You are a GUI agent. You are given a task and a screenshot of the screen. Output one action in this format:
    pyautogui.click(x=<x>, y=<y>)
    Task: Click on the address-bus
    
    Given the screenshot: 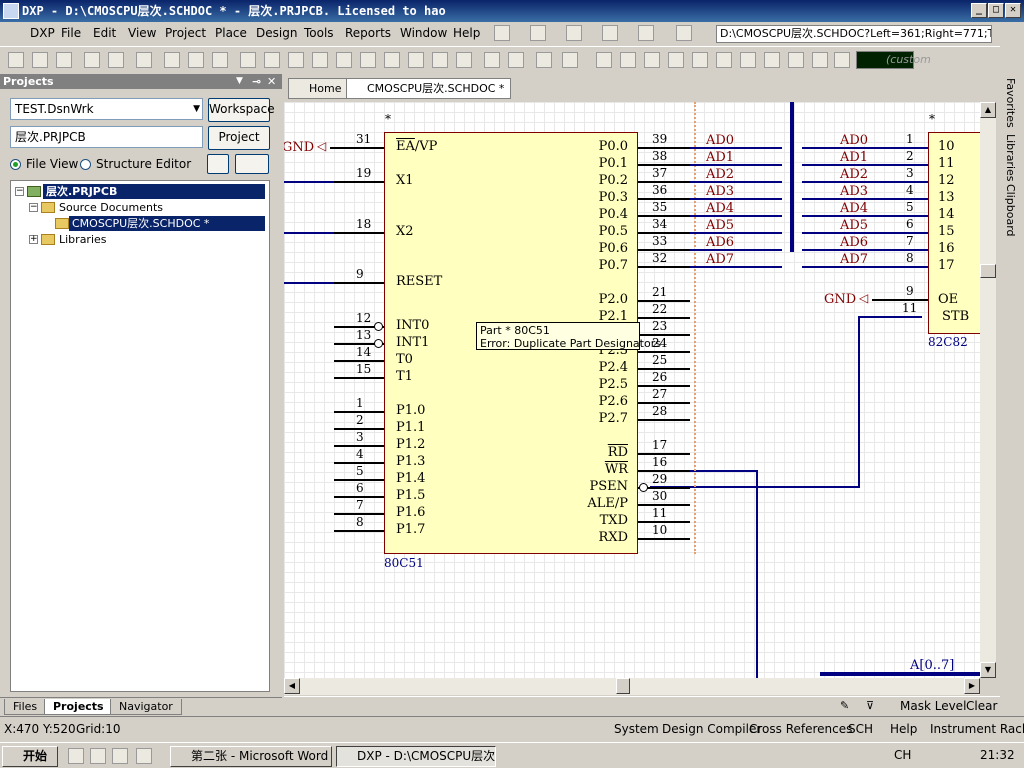 What is the action you would take?
    pyautogui.click(x=900, y=674)
    